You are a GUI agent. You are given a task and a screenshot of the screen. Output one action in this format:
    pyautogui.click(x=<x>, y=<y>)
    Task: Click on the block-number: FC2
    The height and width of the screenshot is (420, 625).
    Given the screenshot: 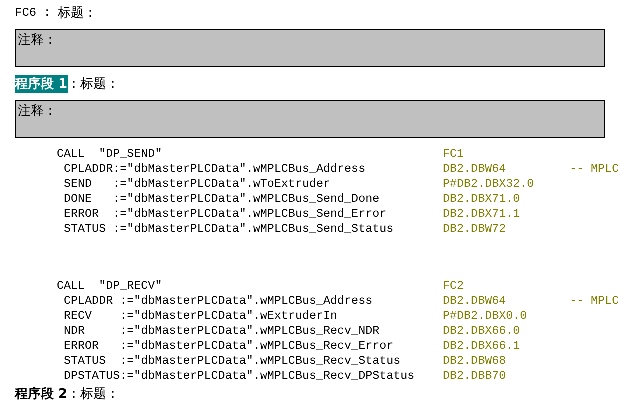 What is the action you would take?
    pyautogui.click(x=454, y=285)
    